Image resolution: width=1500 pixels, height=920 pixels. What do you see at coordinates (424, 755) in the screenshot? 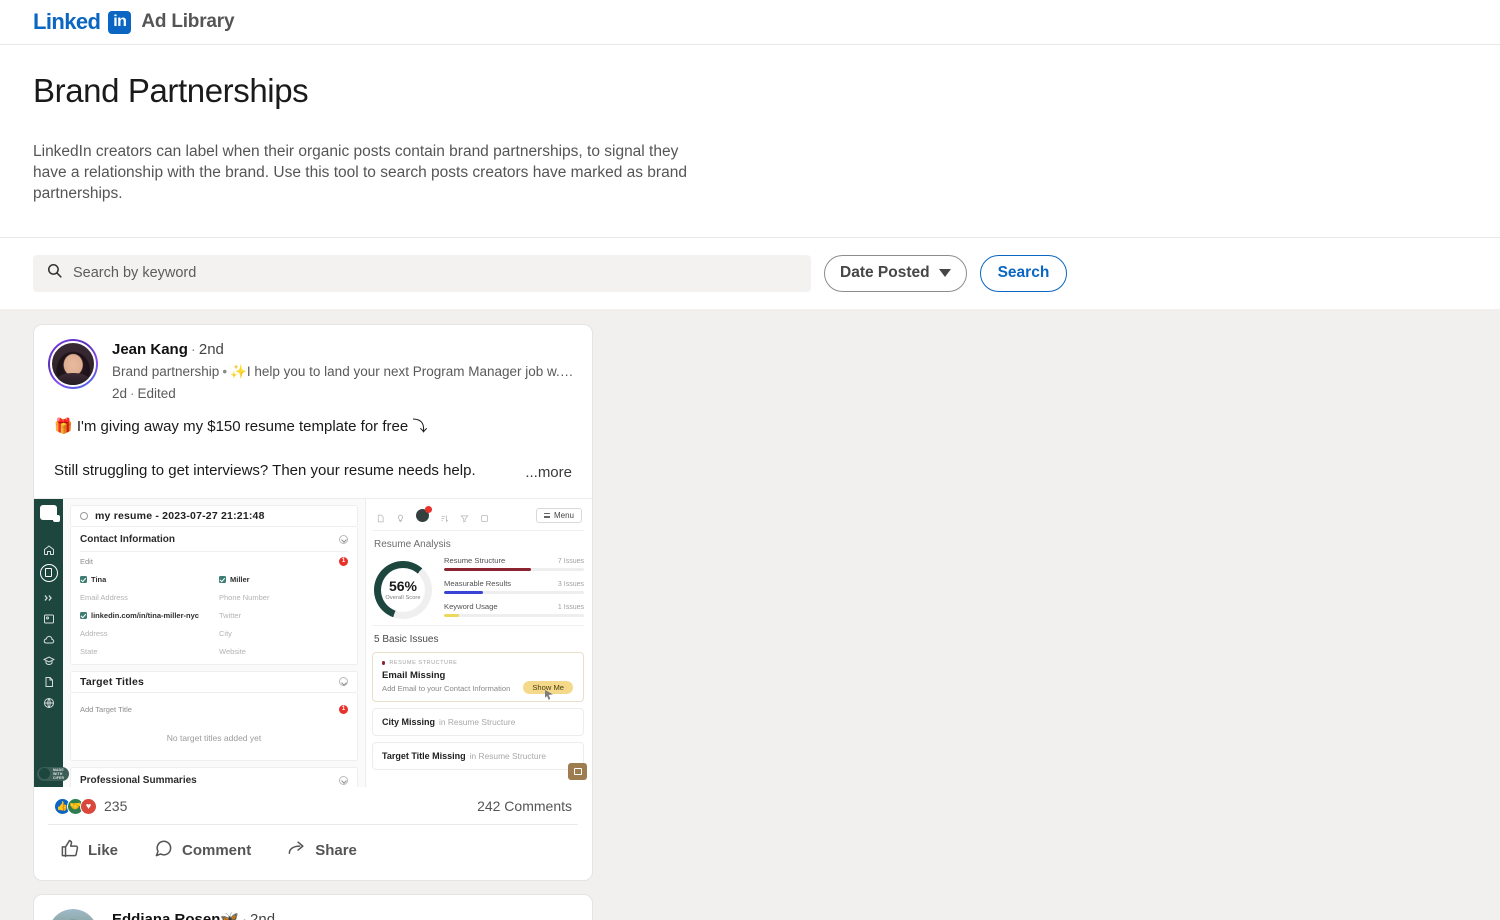
I see `issue-title: Target Title Missing` at bounding box center [424, 755].